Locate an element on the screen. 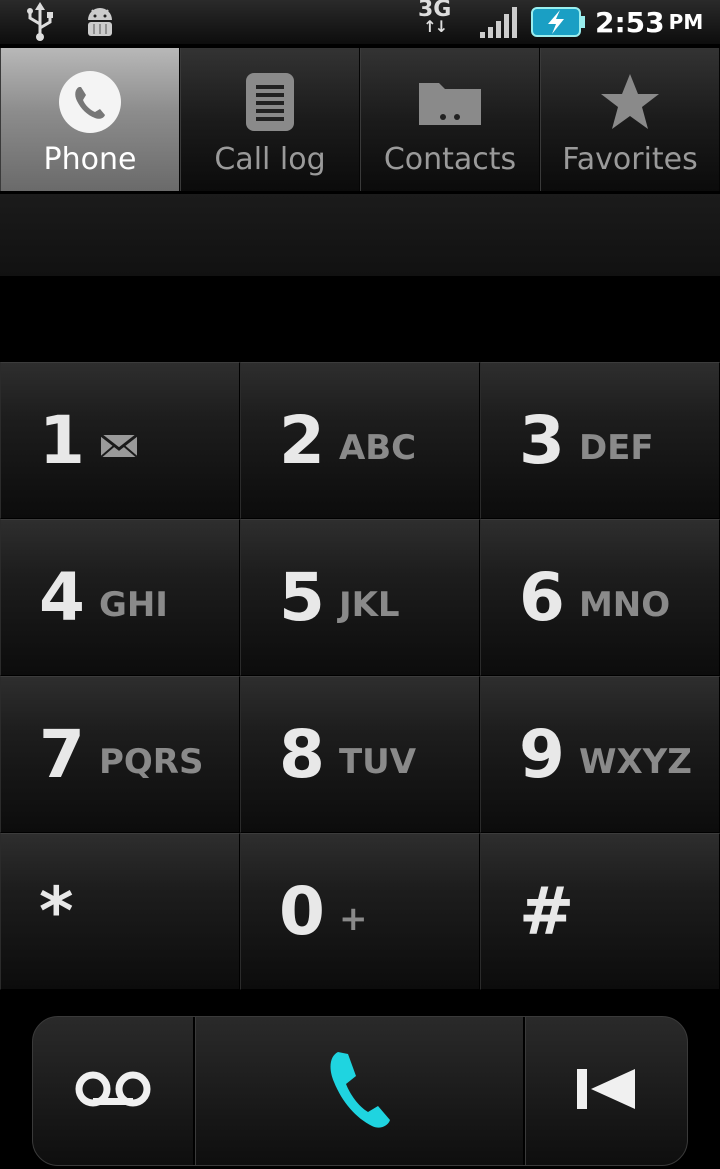  voicemail-button is located at coordinates (114, 1091).